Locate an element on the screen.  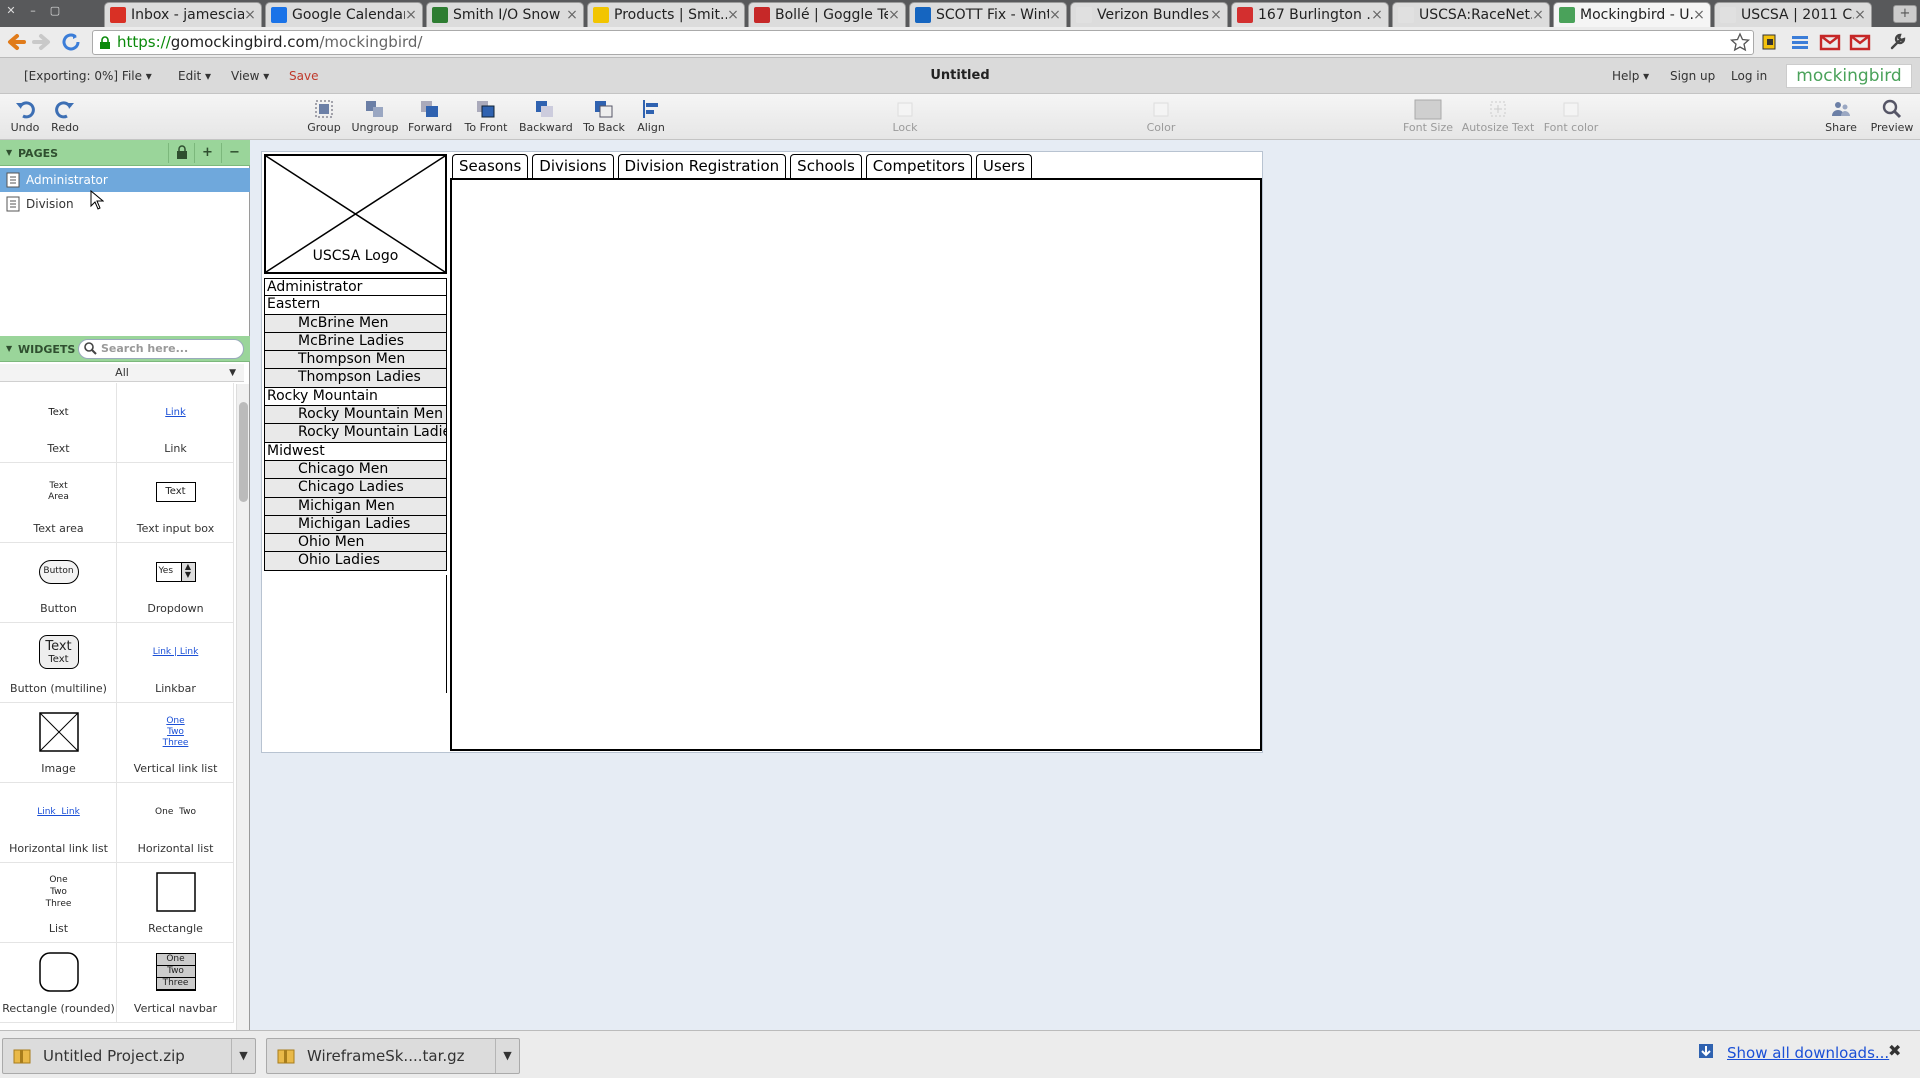
wireframe-tab-seasons: Seasons is located at coordinates (490, 166).